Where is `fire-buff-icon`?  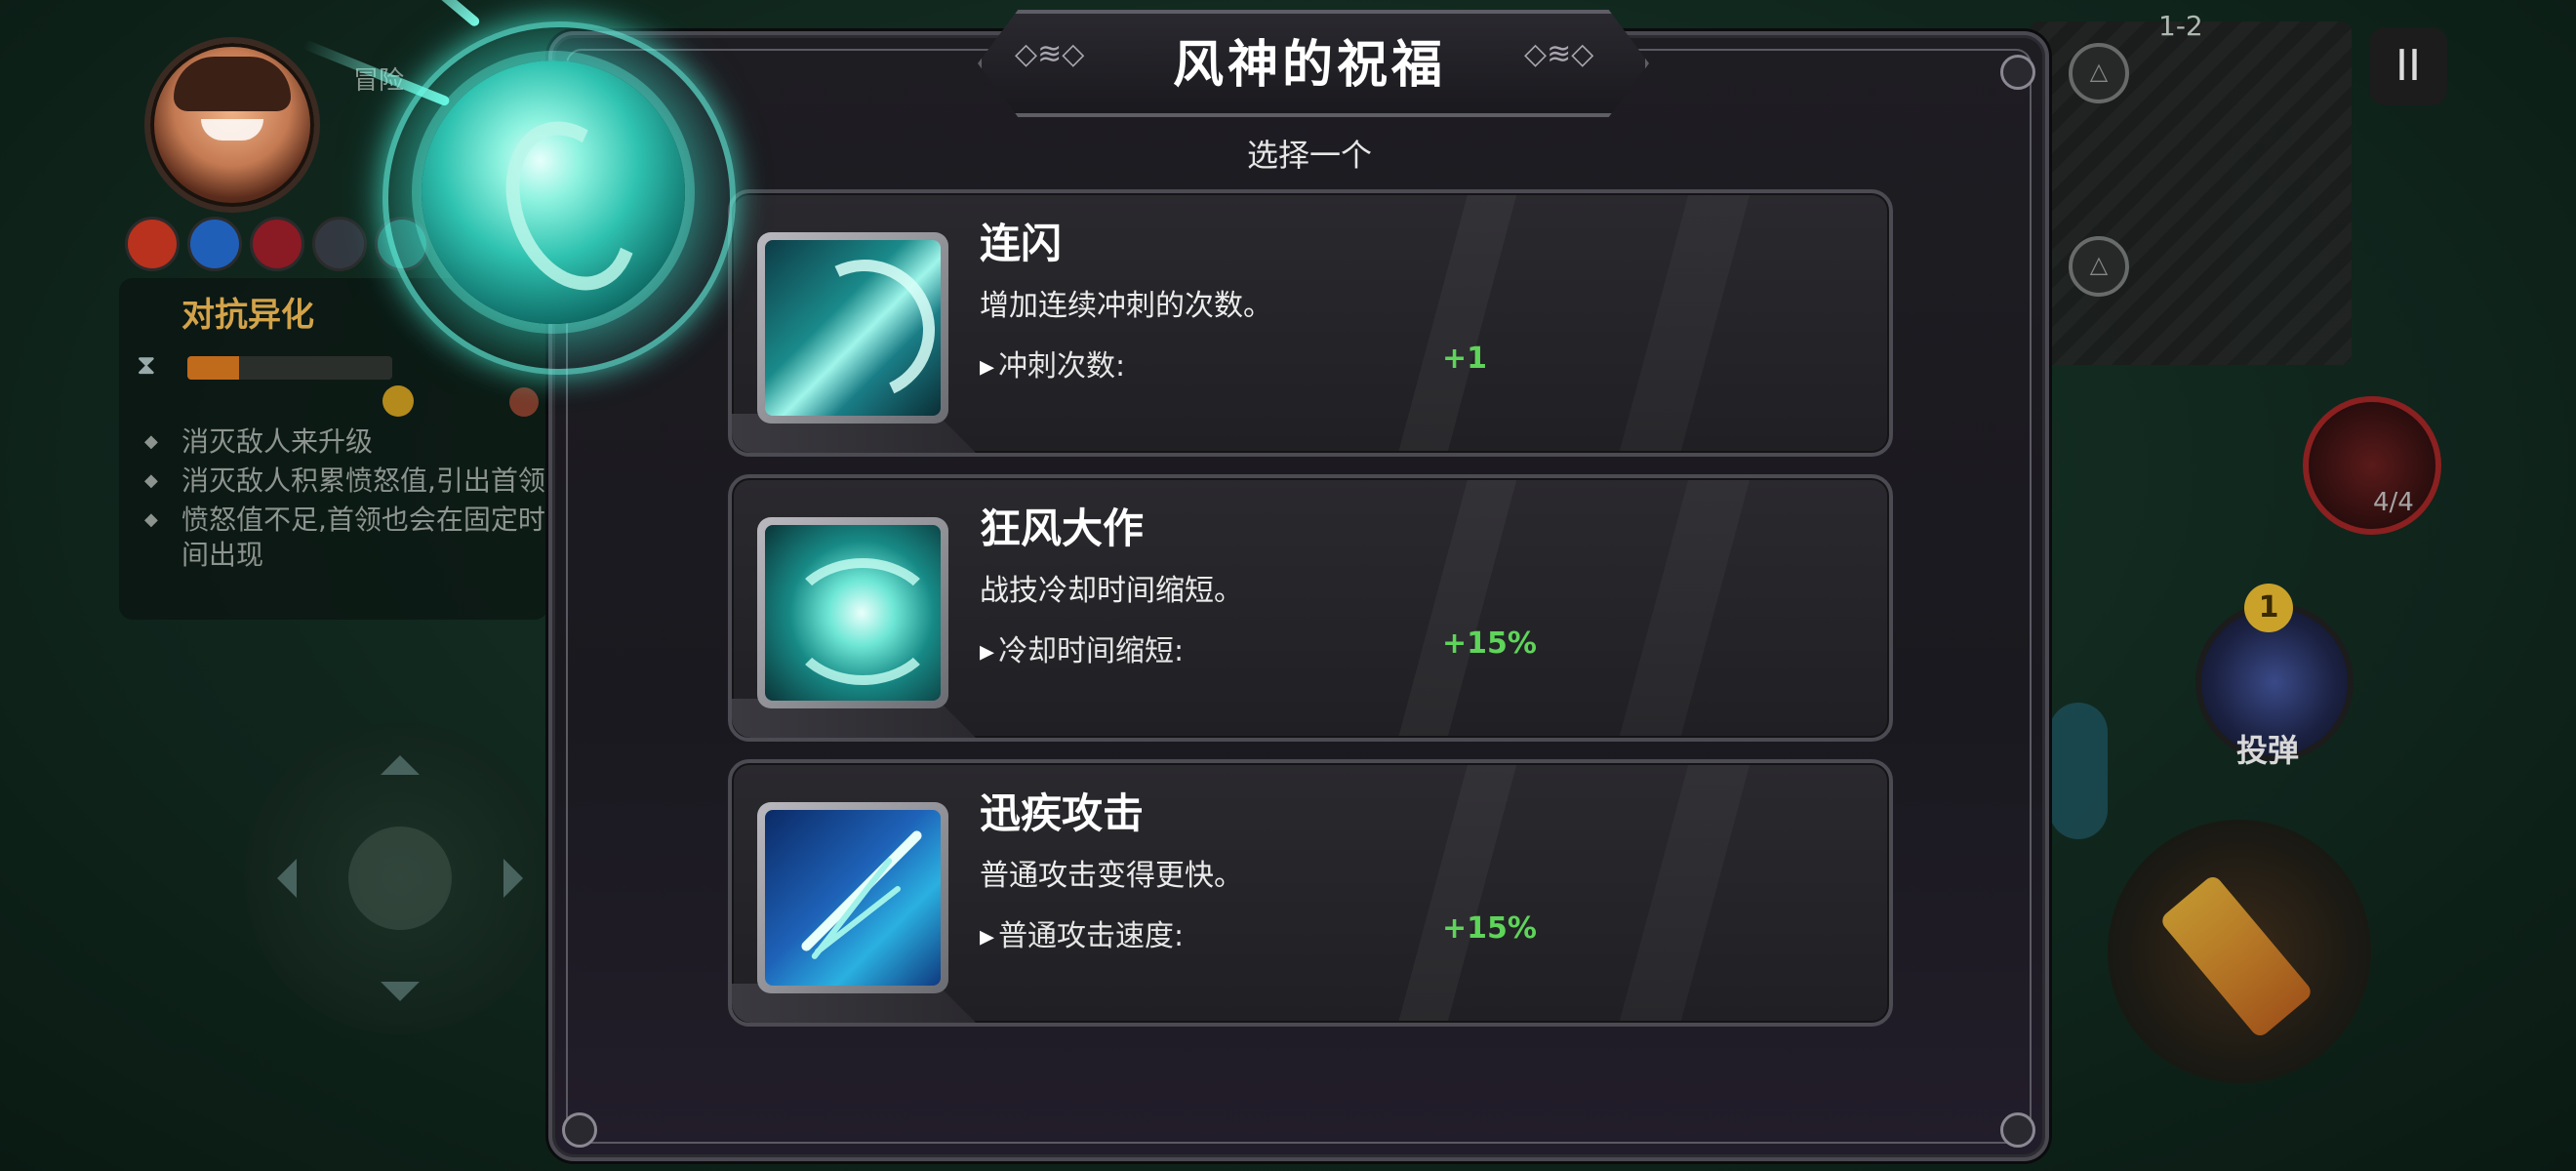 fire-buff-icon is located at coordinates (152, 244).